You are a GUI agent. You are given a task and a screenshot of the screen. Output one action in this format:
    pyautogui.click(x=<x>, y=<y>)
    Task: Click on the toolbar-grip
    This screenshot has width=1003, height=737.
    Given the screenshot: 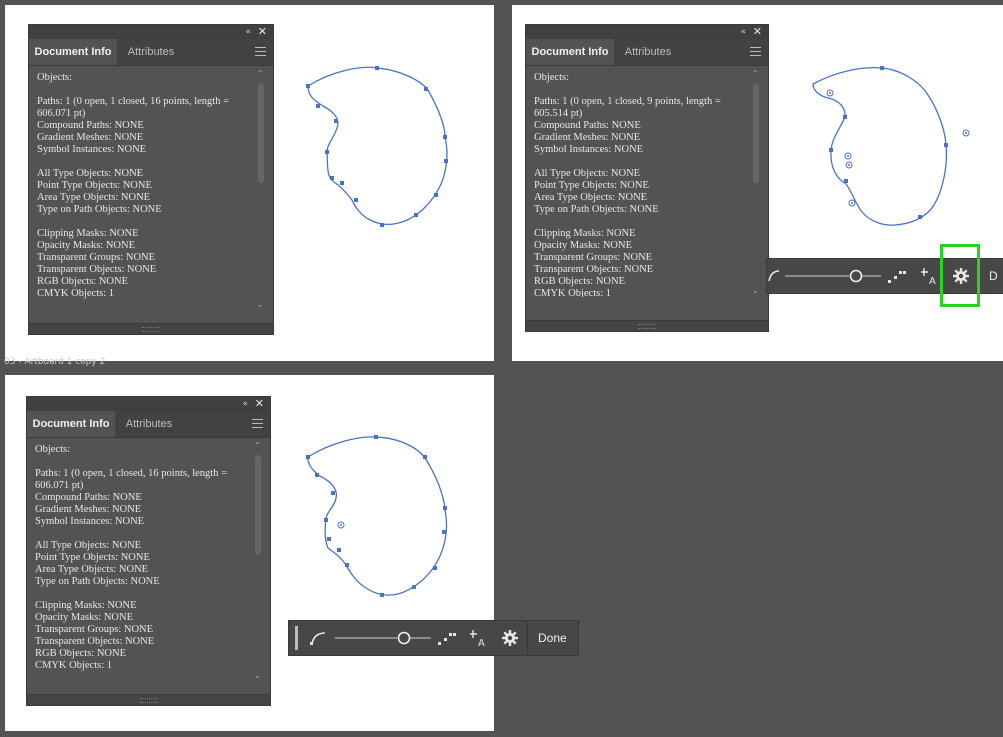 What is the action you would take?
    pyautogui.click(x=296, y=638)
    